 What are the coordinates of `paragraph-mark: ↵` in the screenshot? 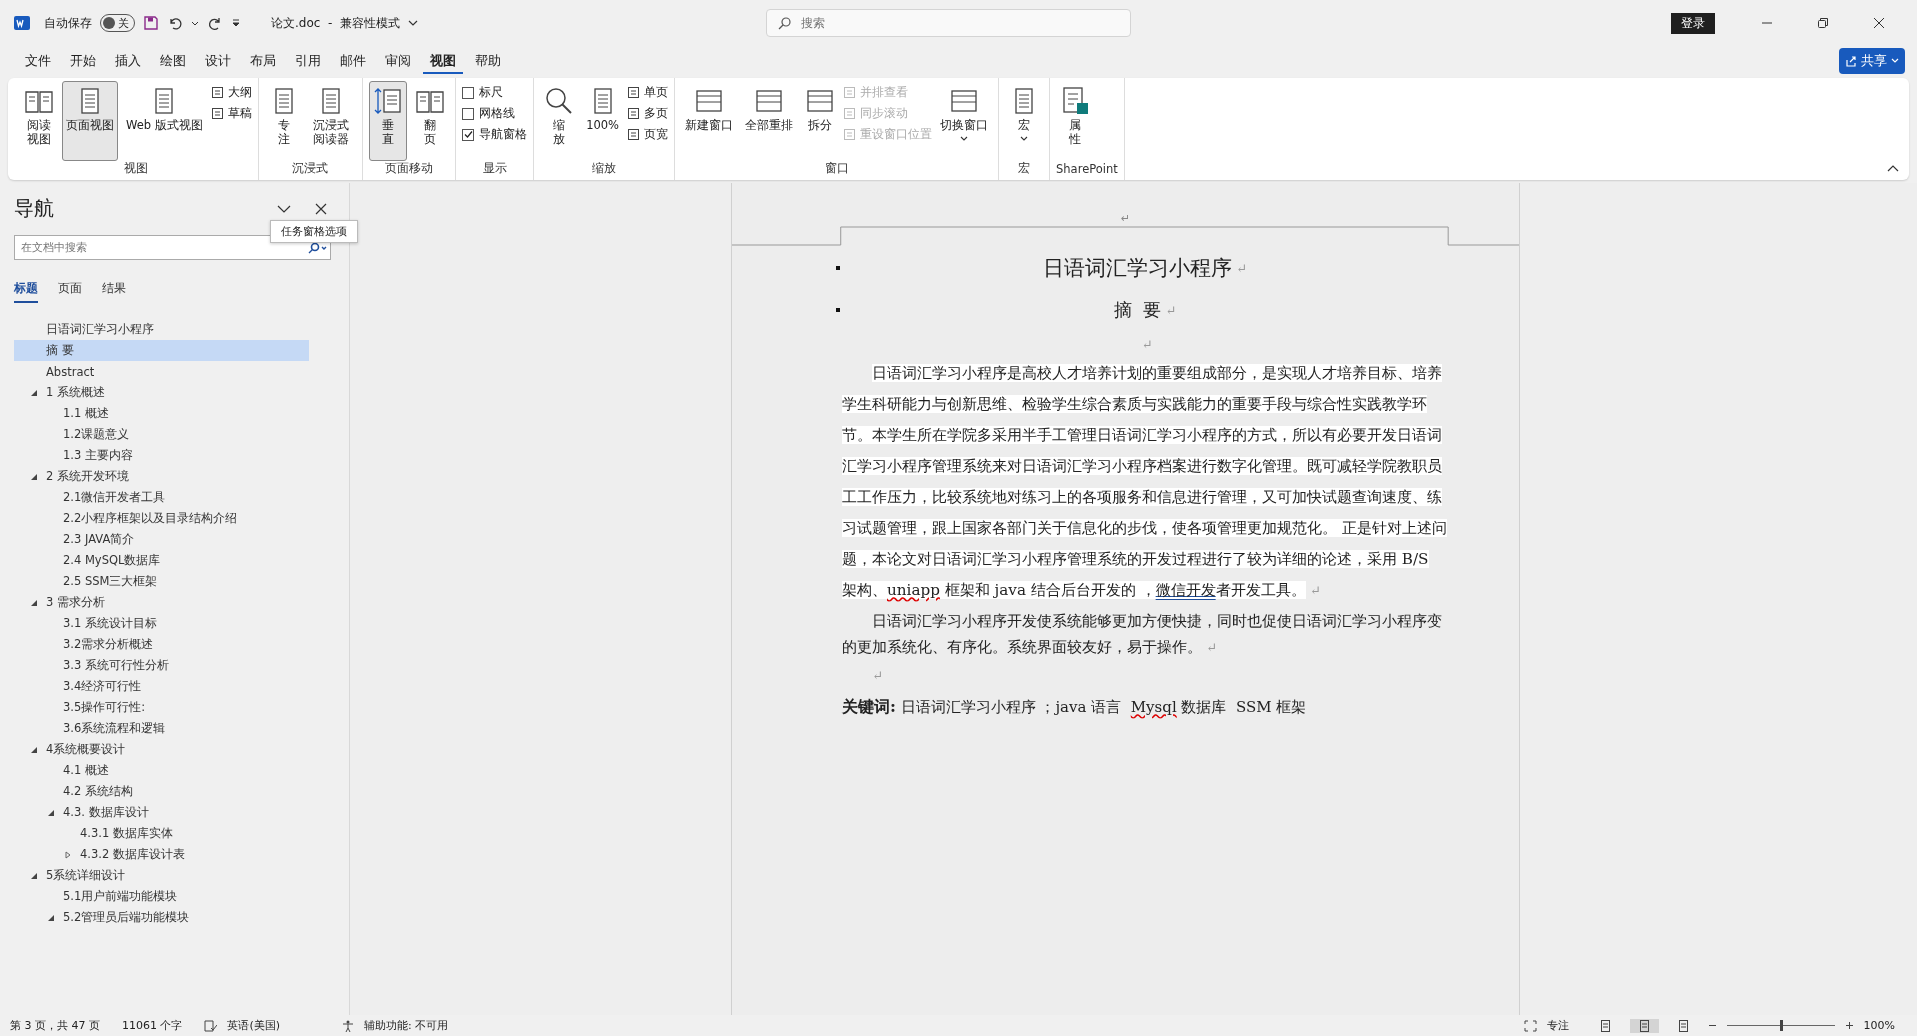 It's located at (1147, 344).